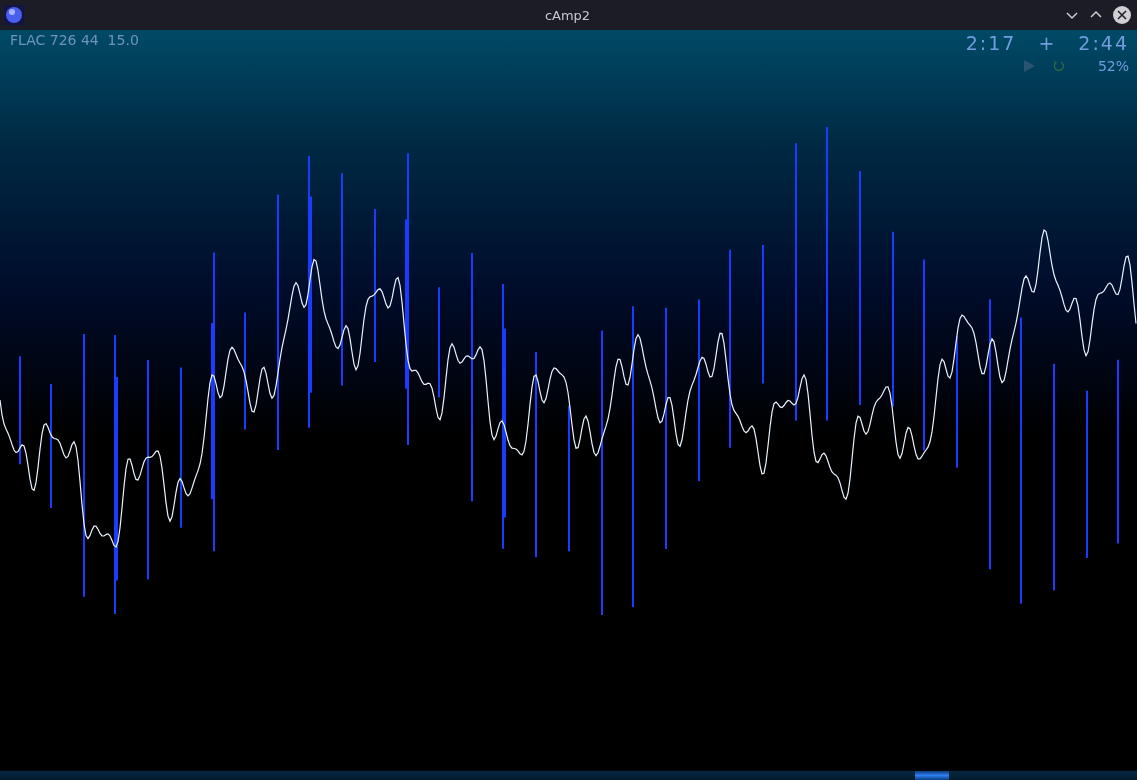 The width and height of the screenshot is (1137, 780). I want to click on format-info: FLAC 726 44 15.0, so click(74, 41).